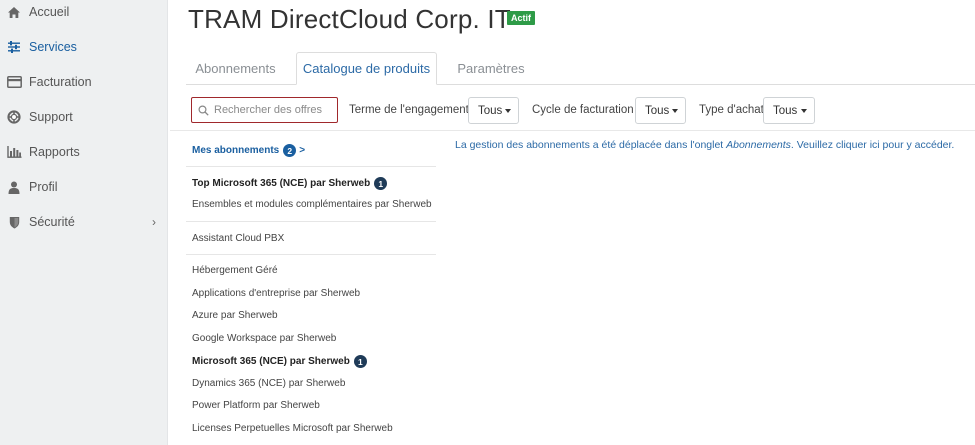  Describe the element at coordinates (271, 361) in the screenshot. I see `list-item-label: Microsoft 365 (NCE) par Sherweb` at that location.